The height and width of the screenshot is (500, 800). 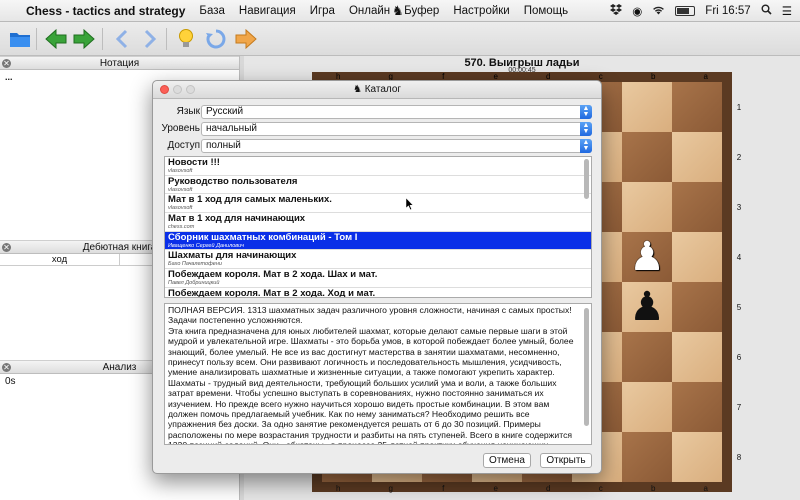 What do you see at coordinates (105, 11) in the screenshot?
I see `menu-app-name: Chess - tactics and strategy` at bounding box center [105, 11].